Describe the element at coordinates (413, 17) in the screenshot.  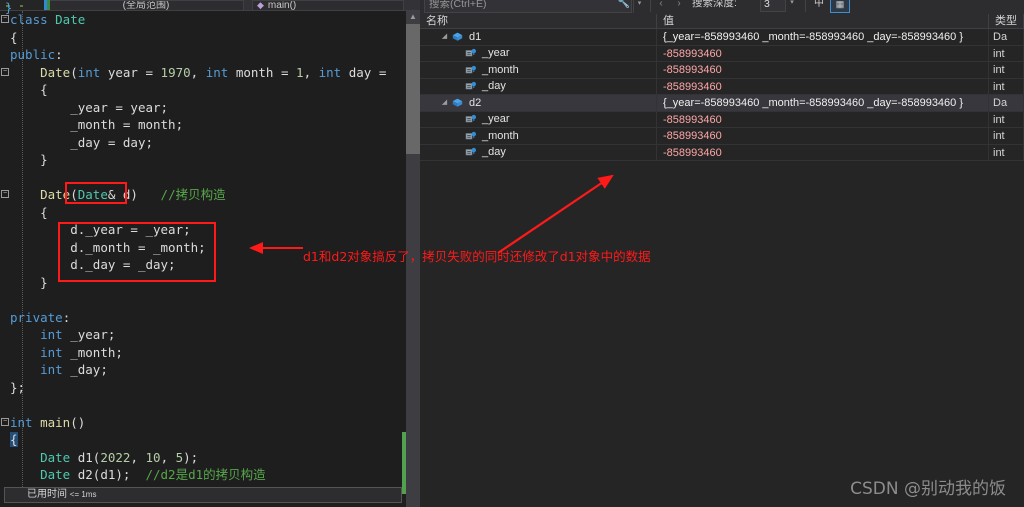
I see `chevron-up-icon: ▲` at that location.